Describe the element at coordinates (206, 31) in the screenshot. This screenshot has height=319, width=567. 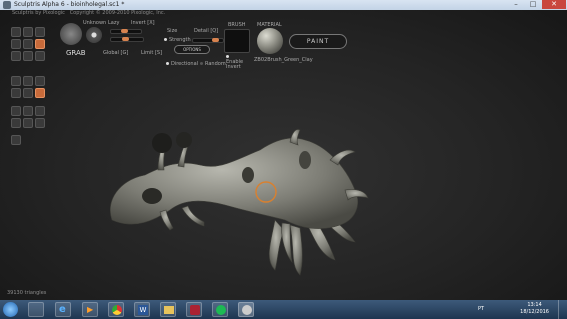
I see `detail-label: Detail [Q]` at that location.